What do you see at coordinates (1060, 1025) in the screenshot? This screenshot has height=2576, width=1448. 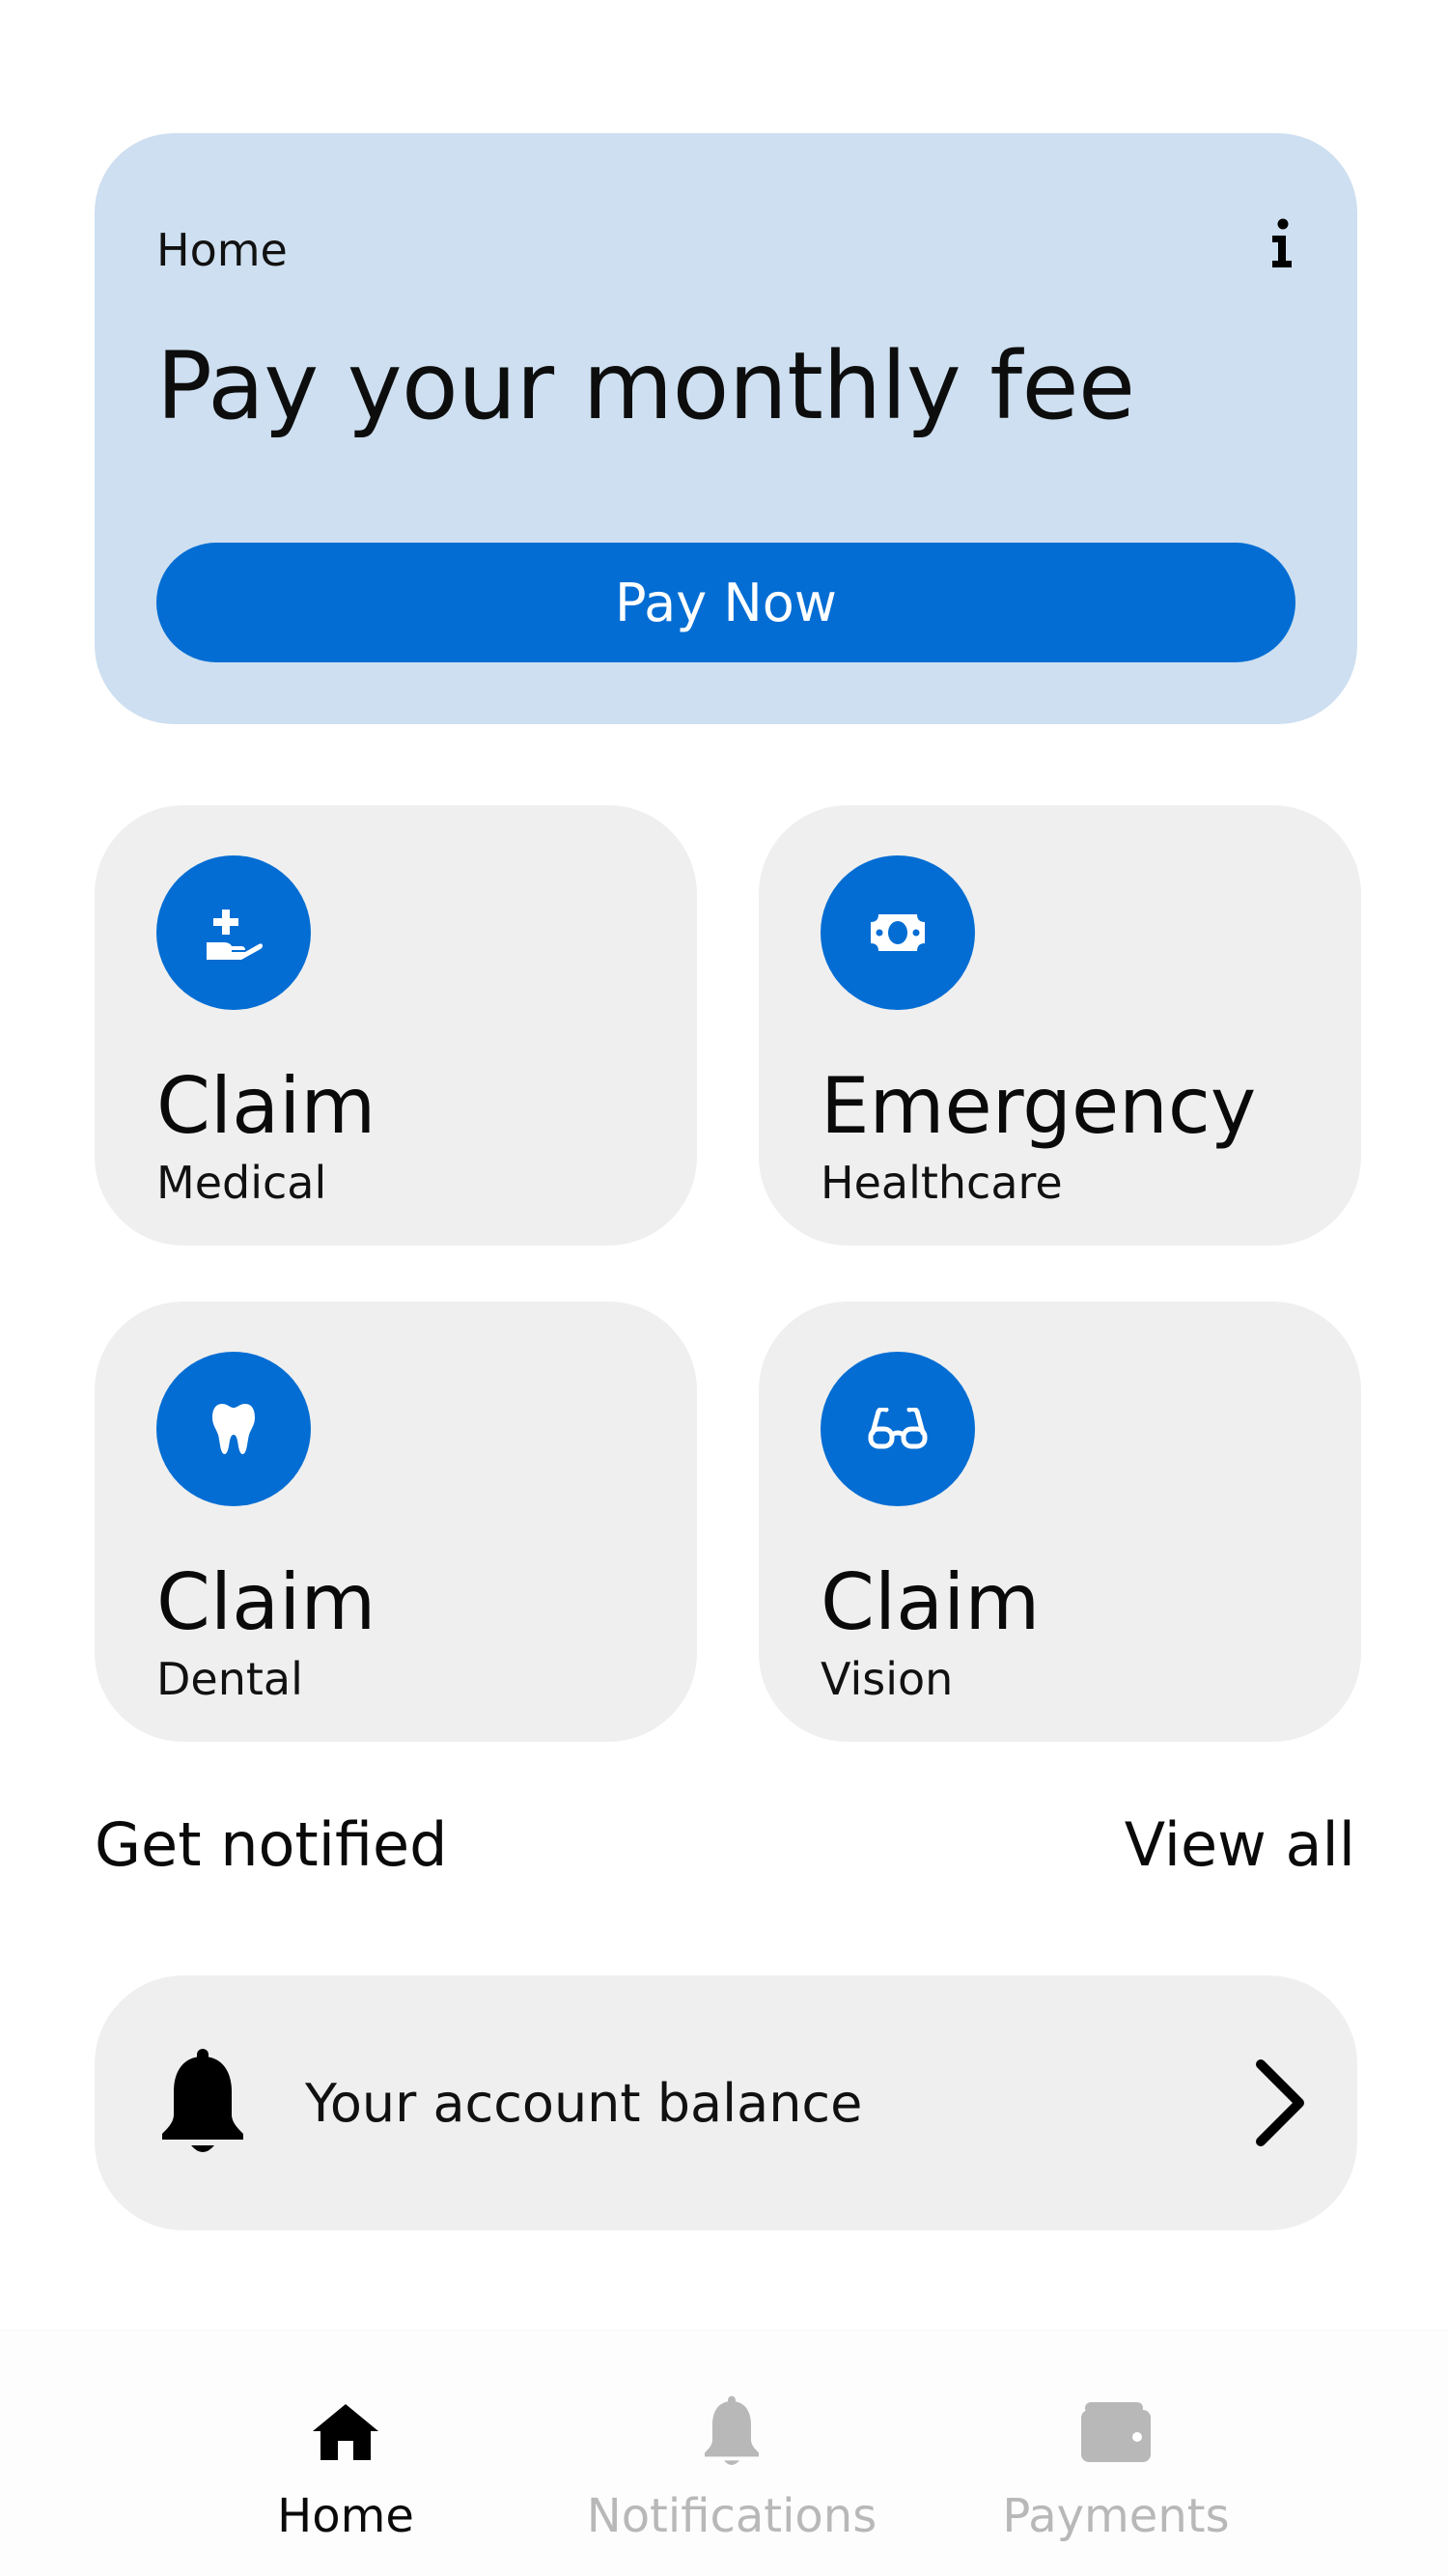 I see `emergency-healthcare-tile: Emergency Healthcare` at bounding box center [1060, 1025].